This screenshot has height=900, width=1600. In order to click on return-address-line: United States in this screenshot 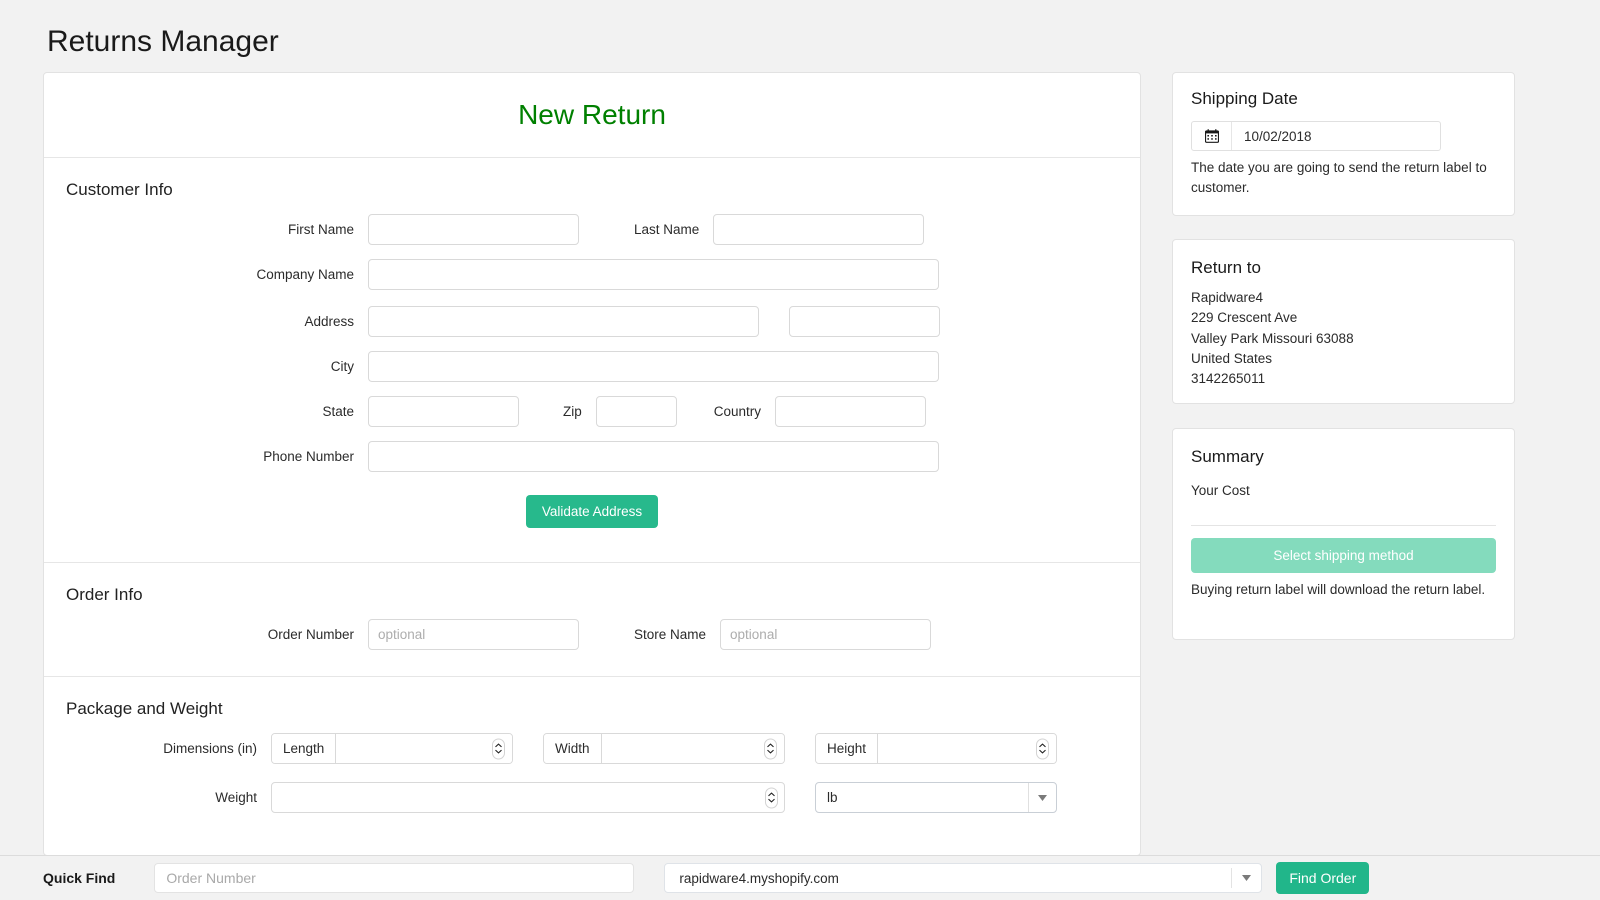, I will do `click(1232, 358)`.